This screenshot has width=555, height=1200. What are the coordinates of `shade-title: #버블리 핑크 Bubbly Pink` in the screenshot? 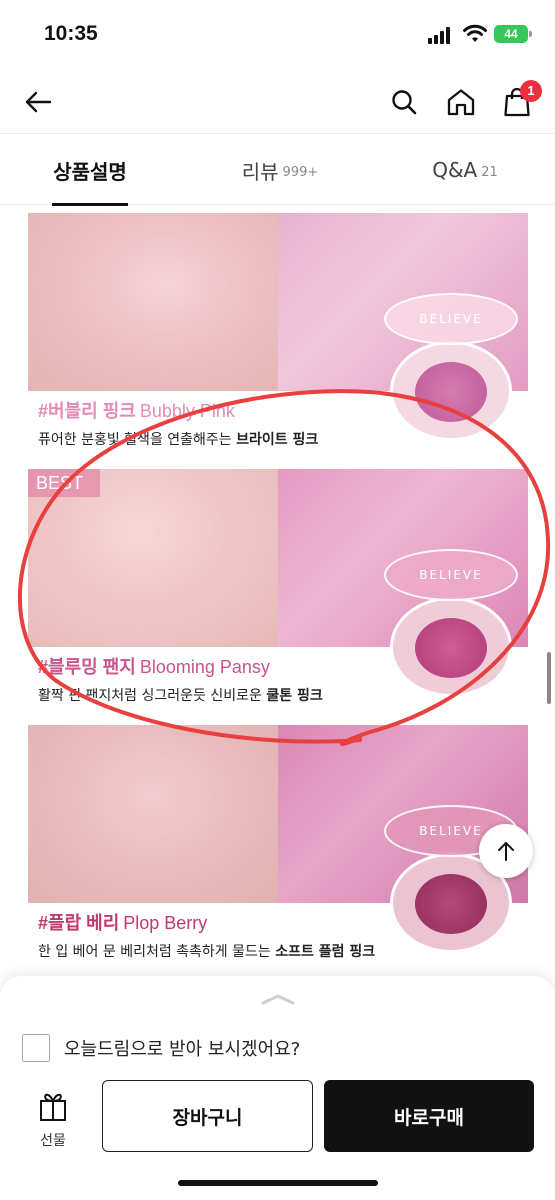 It's located at (136, 410).